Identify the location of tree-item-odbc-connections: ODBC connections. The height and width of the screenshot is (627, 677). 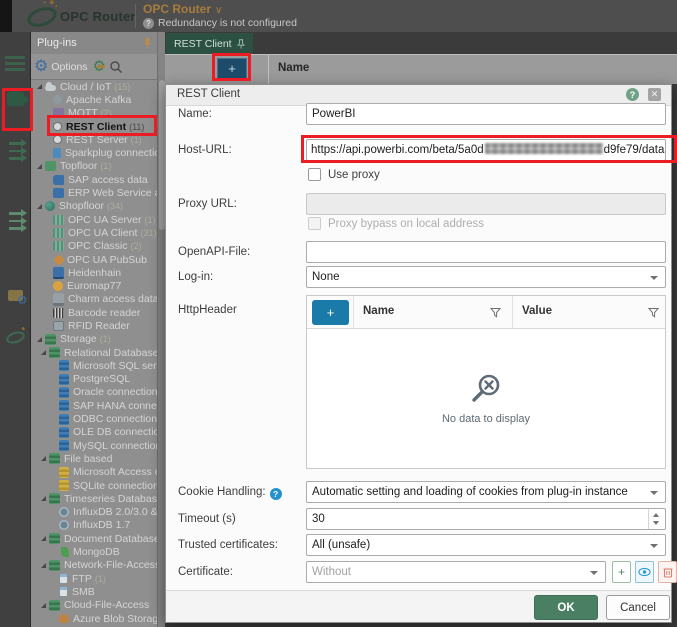
(94, 418).